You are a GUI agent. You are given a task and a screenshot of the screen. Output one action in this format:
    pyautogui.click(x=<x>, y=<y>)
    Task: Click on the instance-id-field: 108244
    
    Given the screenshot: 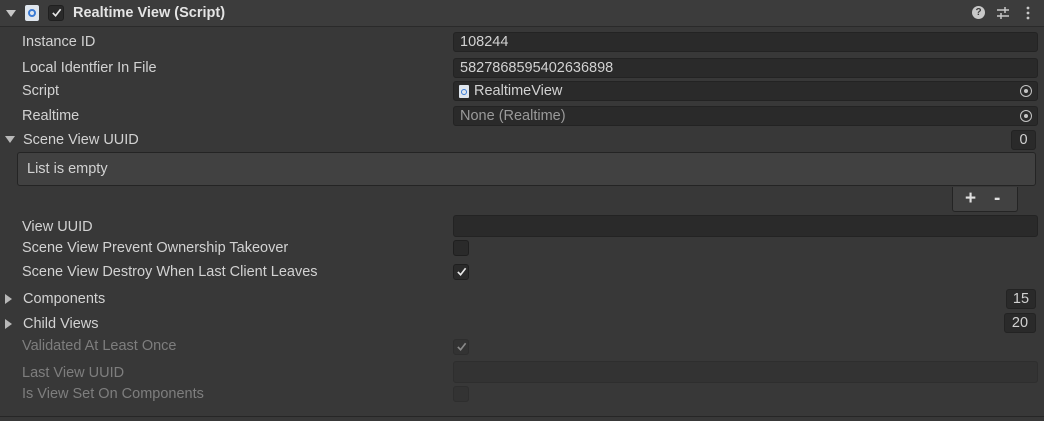 What is the action you would take?
    pyautogui.click(x=745, y=42)
    